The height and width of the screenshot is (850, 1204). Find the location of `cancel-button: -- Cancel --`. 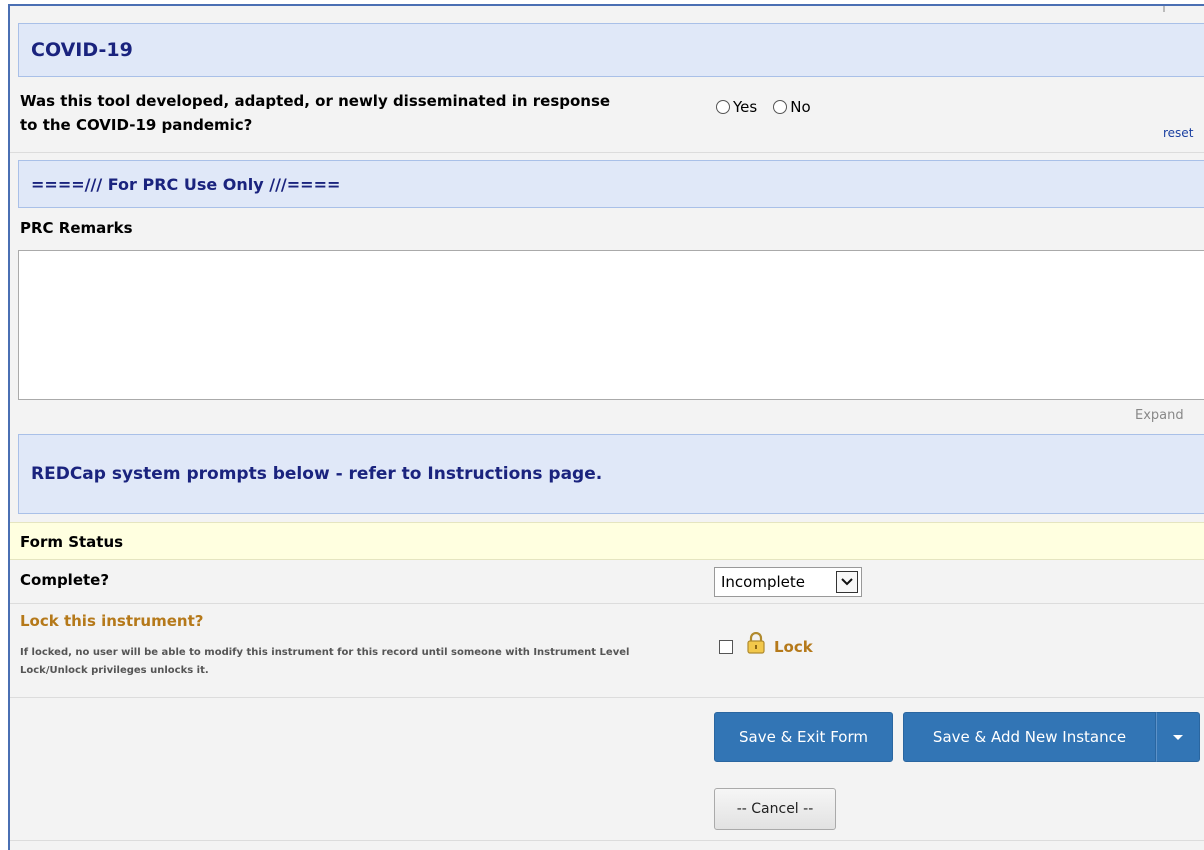

cancel-button: -- Cancel -- is located at coordinates (775, 809).